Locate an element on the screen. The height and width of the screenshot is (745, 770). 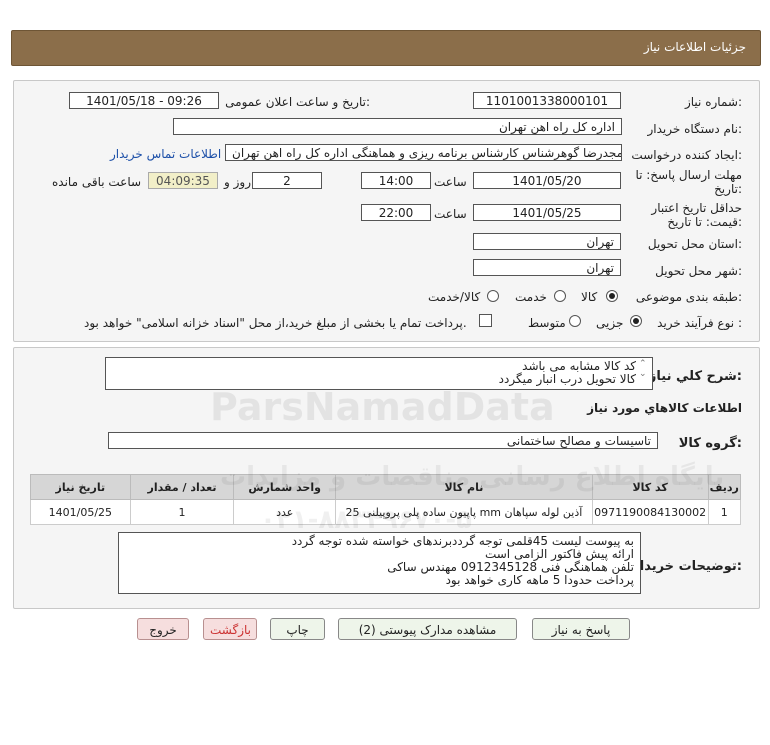
deadline-date-field: 1401/05/20 is located at coordinates (547, 180).